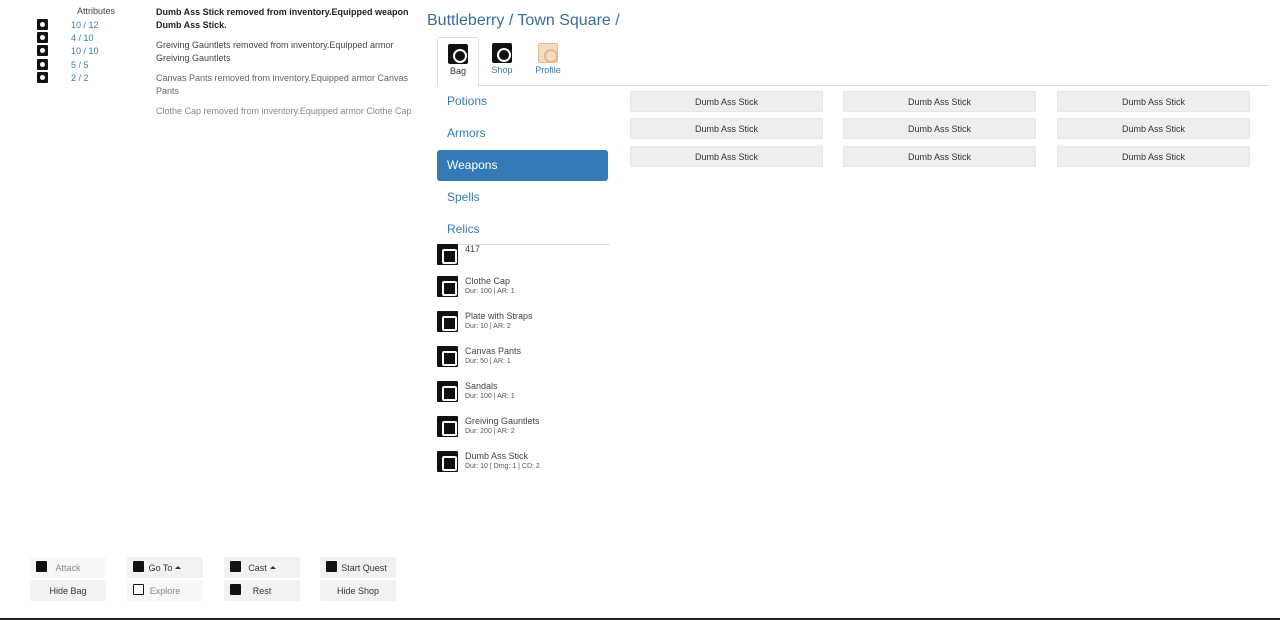 The height and width of the screenshot is (620, 1280). I want to click on explore-icon, so click(138, 589).